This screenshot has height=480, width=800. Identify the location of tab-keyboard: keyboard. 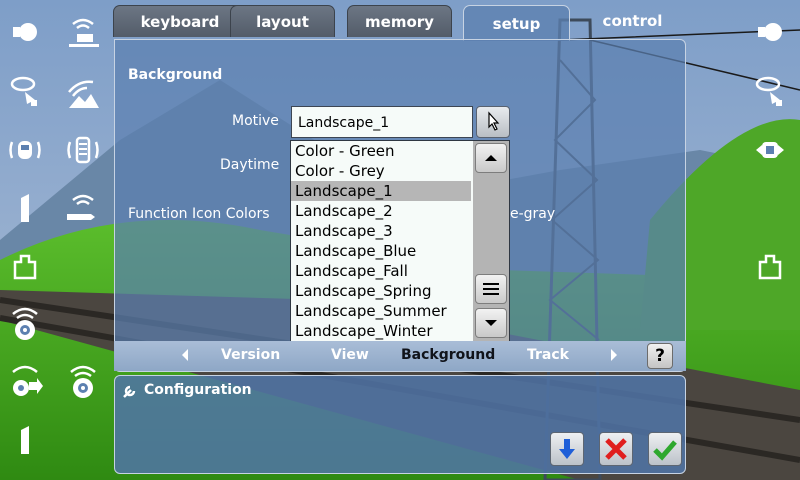
(180, 21).